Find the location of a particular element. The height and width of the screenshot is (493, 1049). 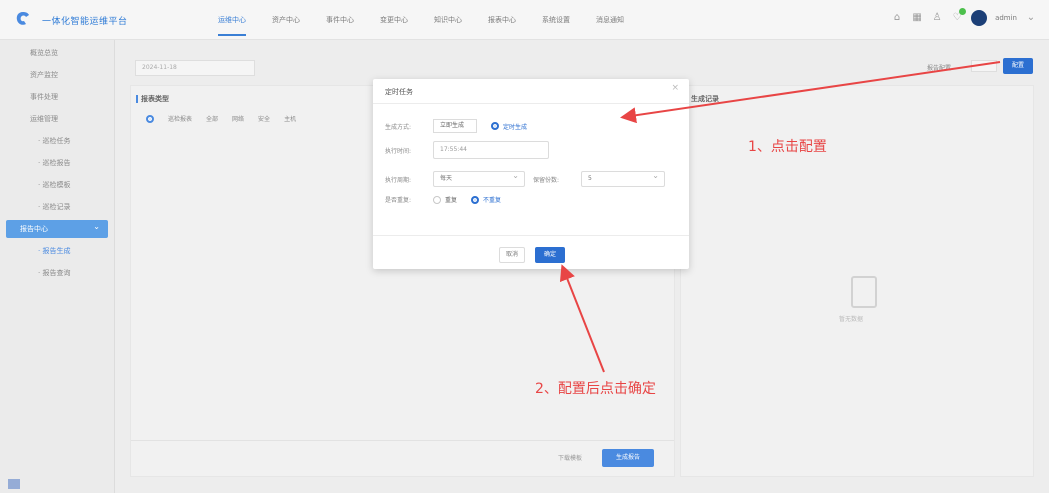

cycle-row: 执行周期: 每天 保留份数: 5 is located at coordinates (525, 178).